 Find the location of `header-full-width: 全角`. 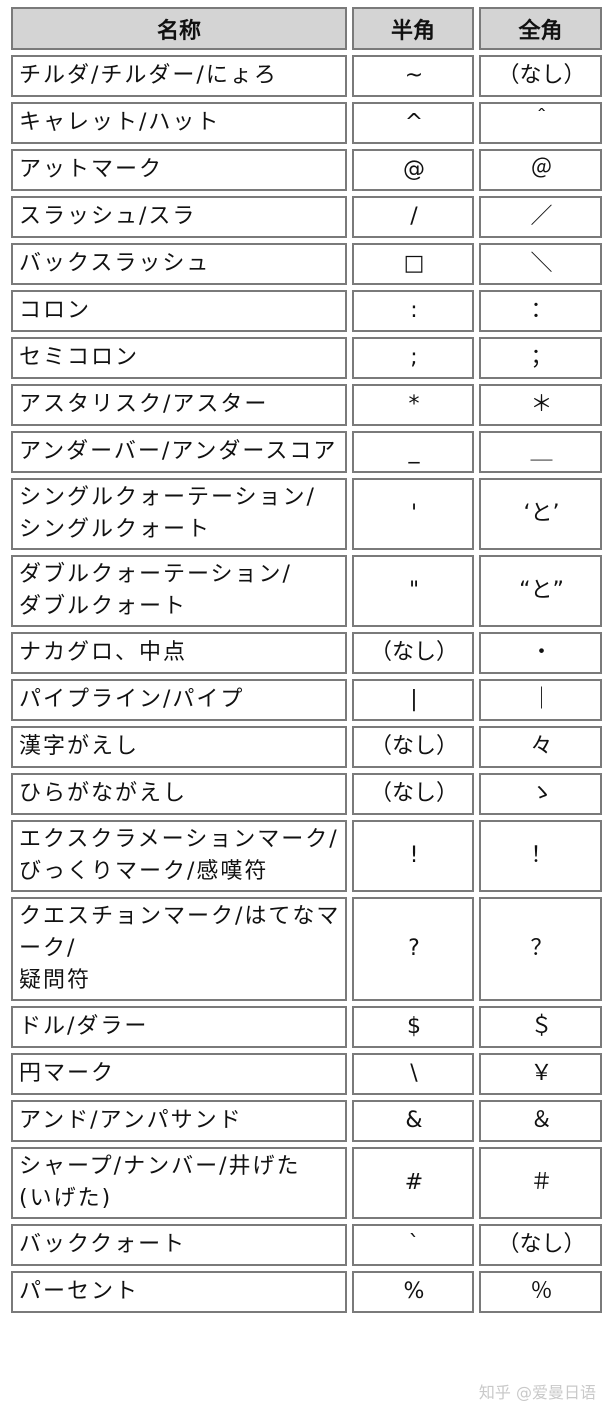

header-full-width: 全角 is located at coordinates (540, 28).